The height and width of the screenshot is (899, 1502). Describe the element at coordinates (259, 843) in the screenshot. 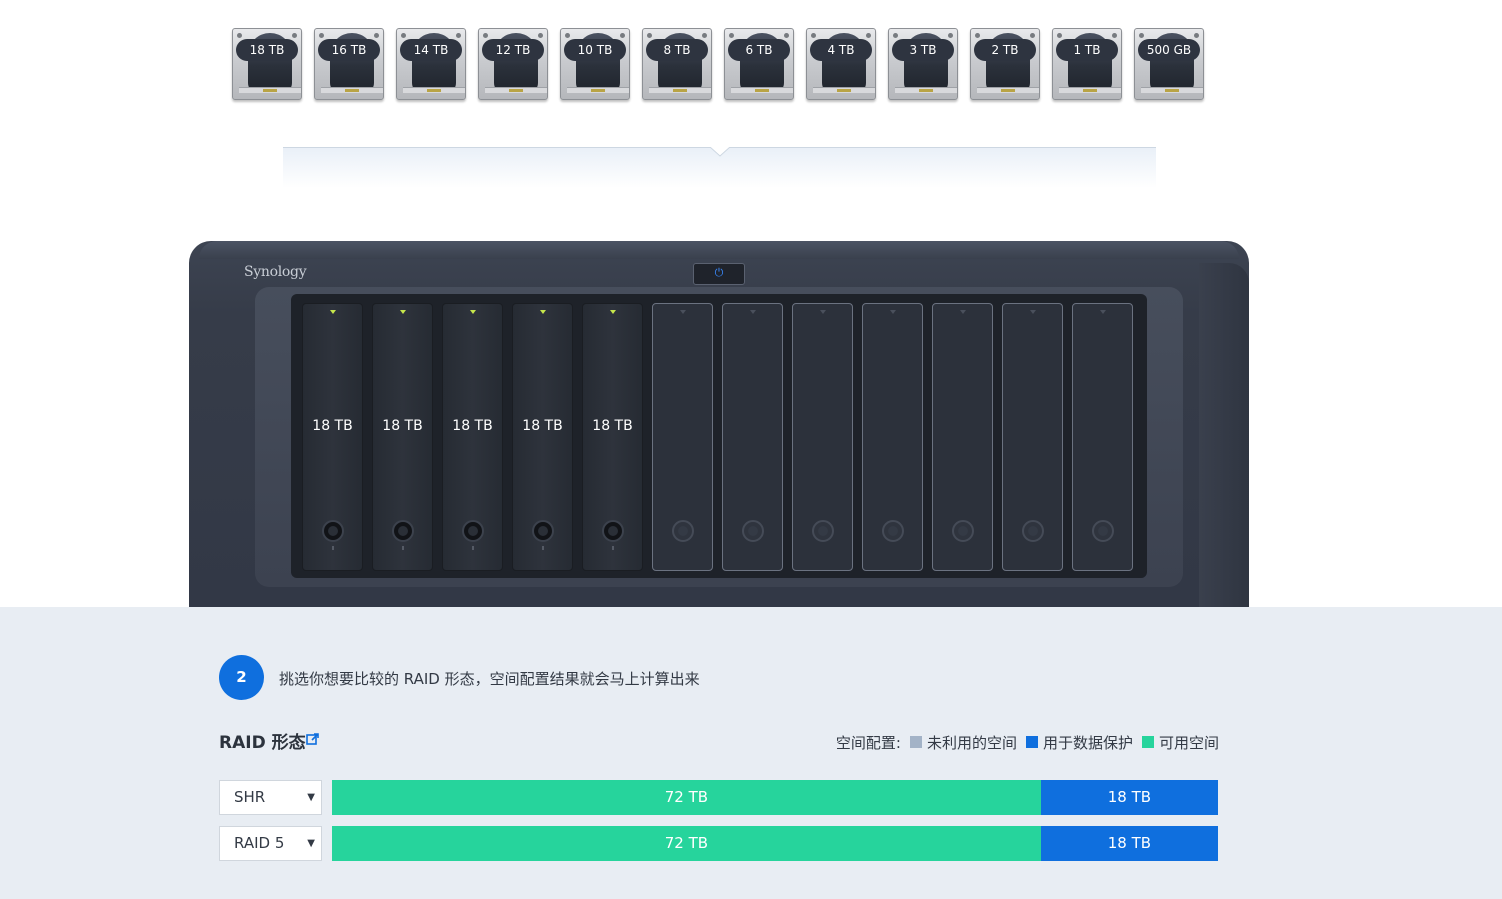

I see `raid-type-value: RAID 5` at that location.